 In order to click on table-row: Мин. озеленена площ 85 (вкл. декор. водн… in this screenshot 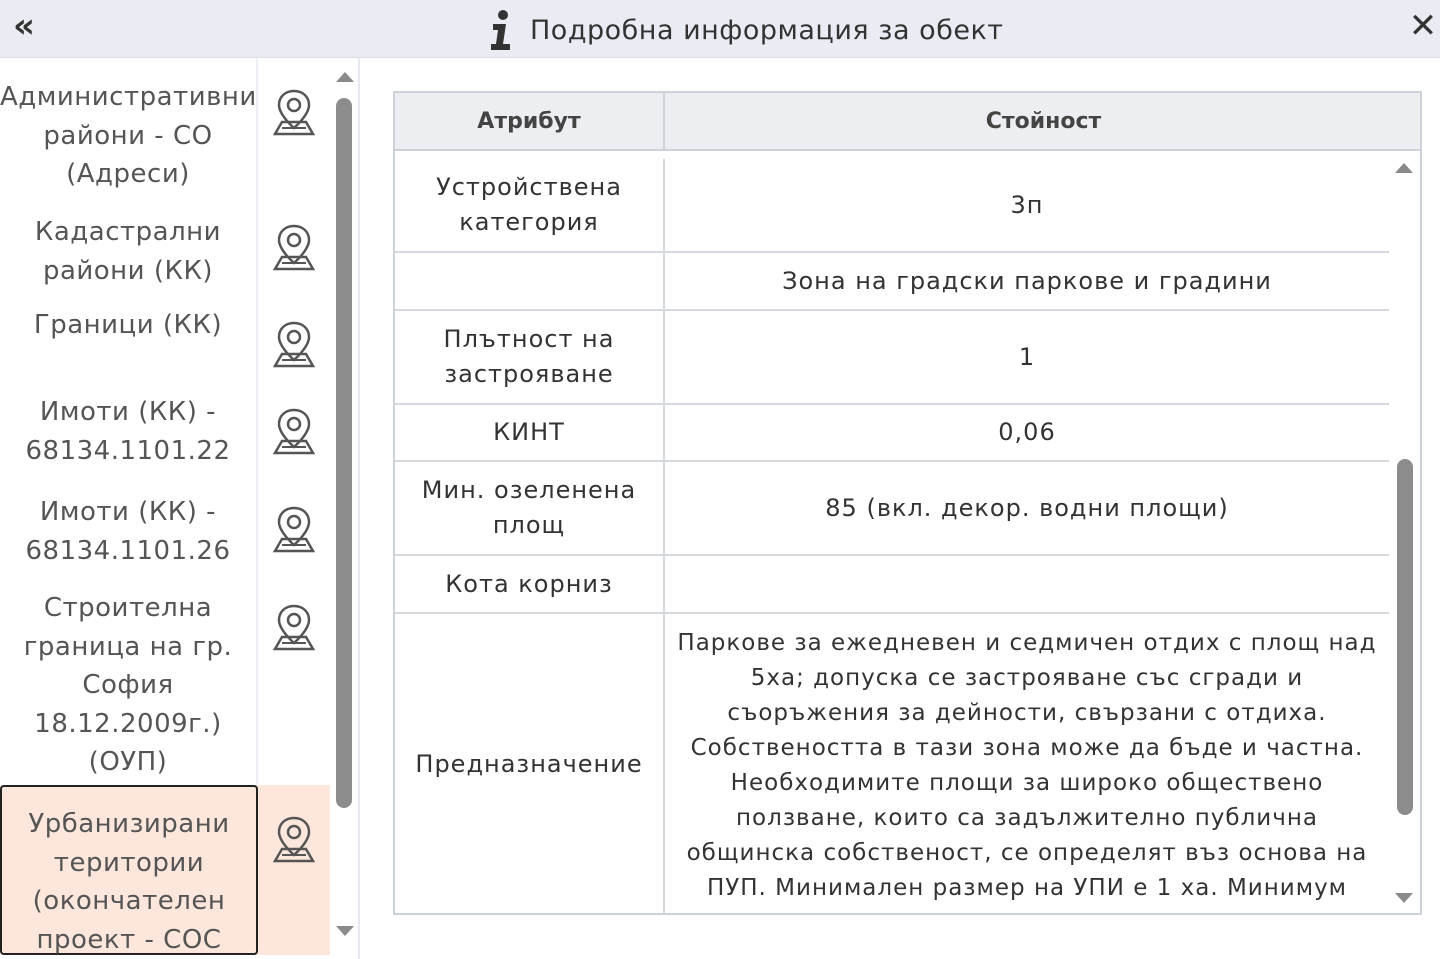, I will do `click(892, 509)`.